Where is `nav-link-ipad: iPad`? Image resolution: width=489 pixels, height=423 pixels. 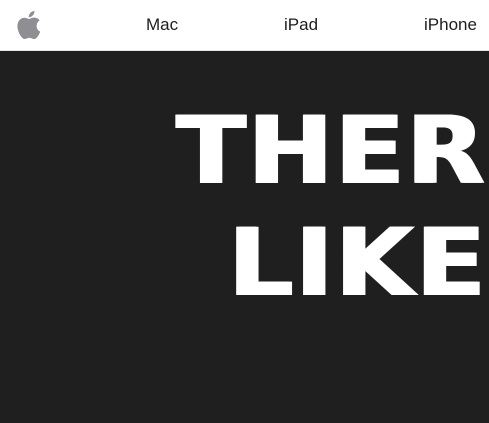 nav-link-ipad: iPad is located at coordinates (301, 25).